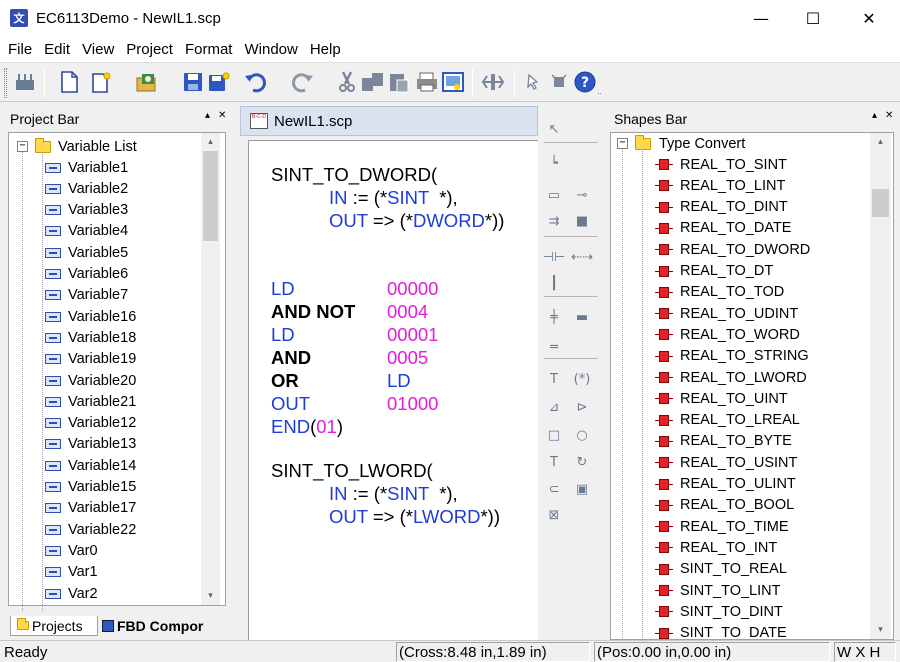 The image size is (900, 662). What do you see at coordinates (716, 547) in the screenshot?
I see `shape-item: REAL_TO_INT` at bounding box center [716, 547].